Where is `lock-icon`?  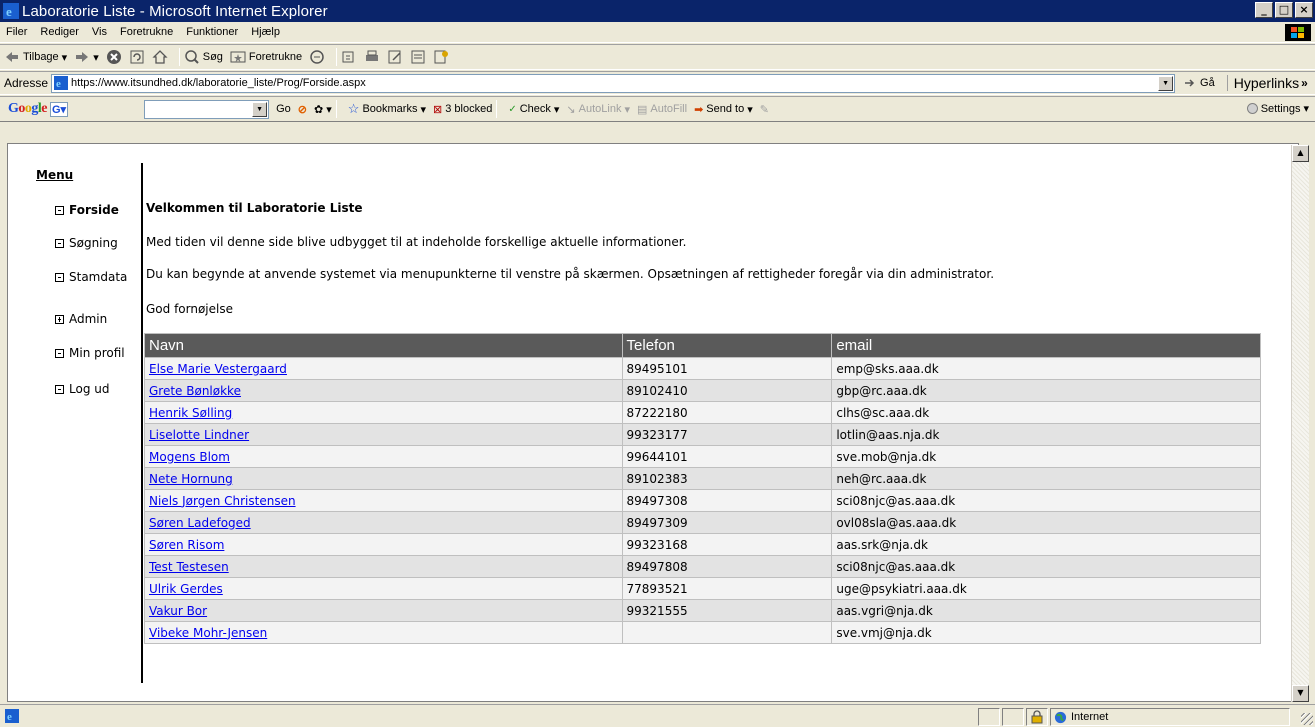
lock-icon is located at coordinates (1037, 717).